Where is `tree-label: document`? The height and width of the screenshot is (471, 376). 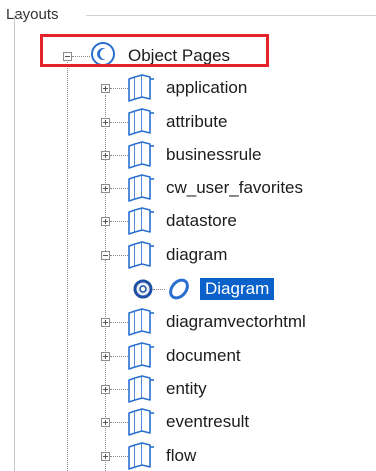 tree-label: document is located at coordinates (203, 356).